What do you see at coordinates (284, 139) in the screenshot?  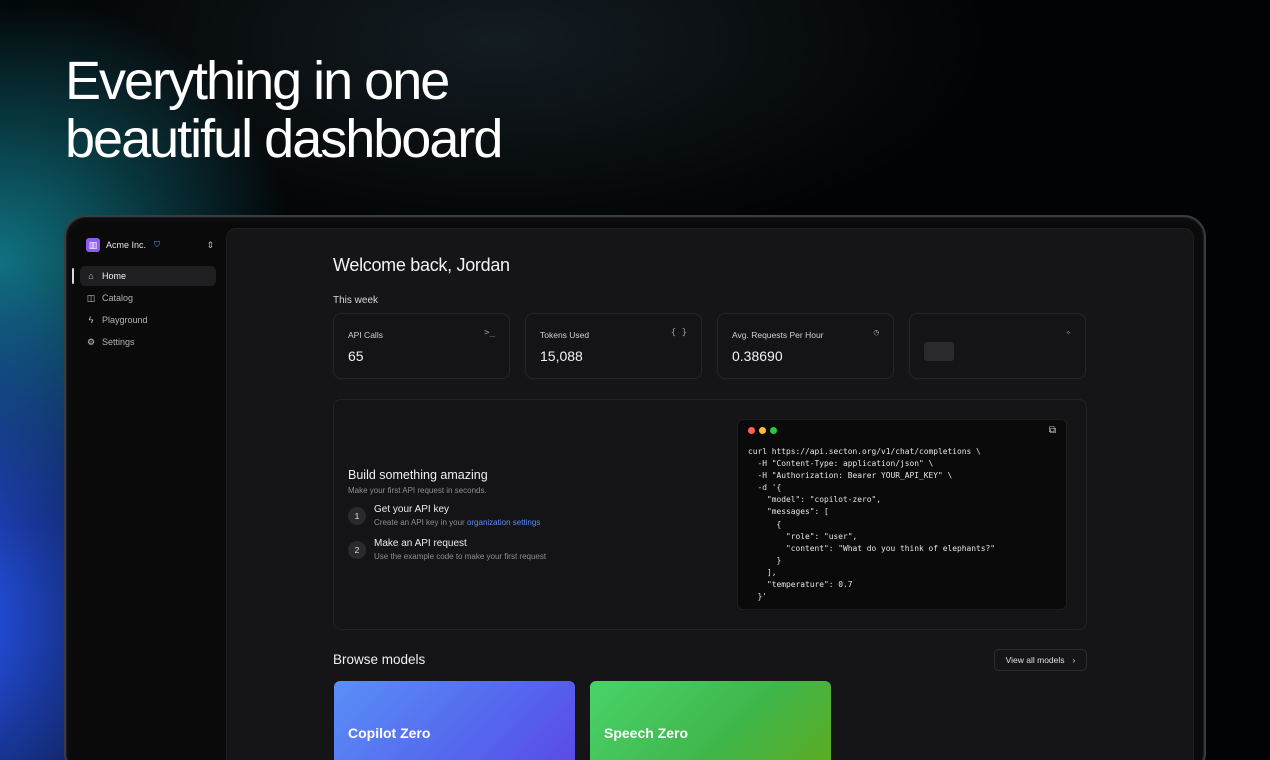 I see `hero-line-2: beautiful dashboard` at bounding box center [284, 139].